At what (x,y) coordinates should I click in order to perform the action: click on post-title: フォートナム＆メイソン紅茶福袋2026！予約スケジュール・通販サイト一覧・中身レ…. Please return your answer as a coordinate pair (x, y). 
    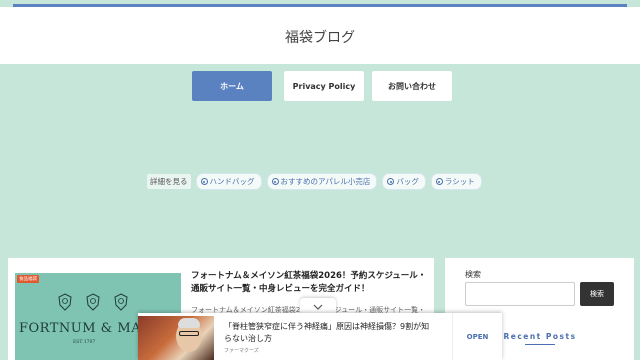
    Looking at the image, I should click on (309, 283).